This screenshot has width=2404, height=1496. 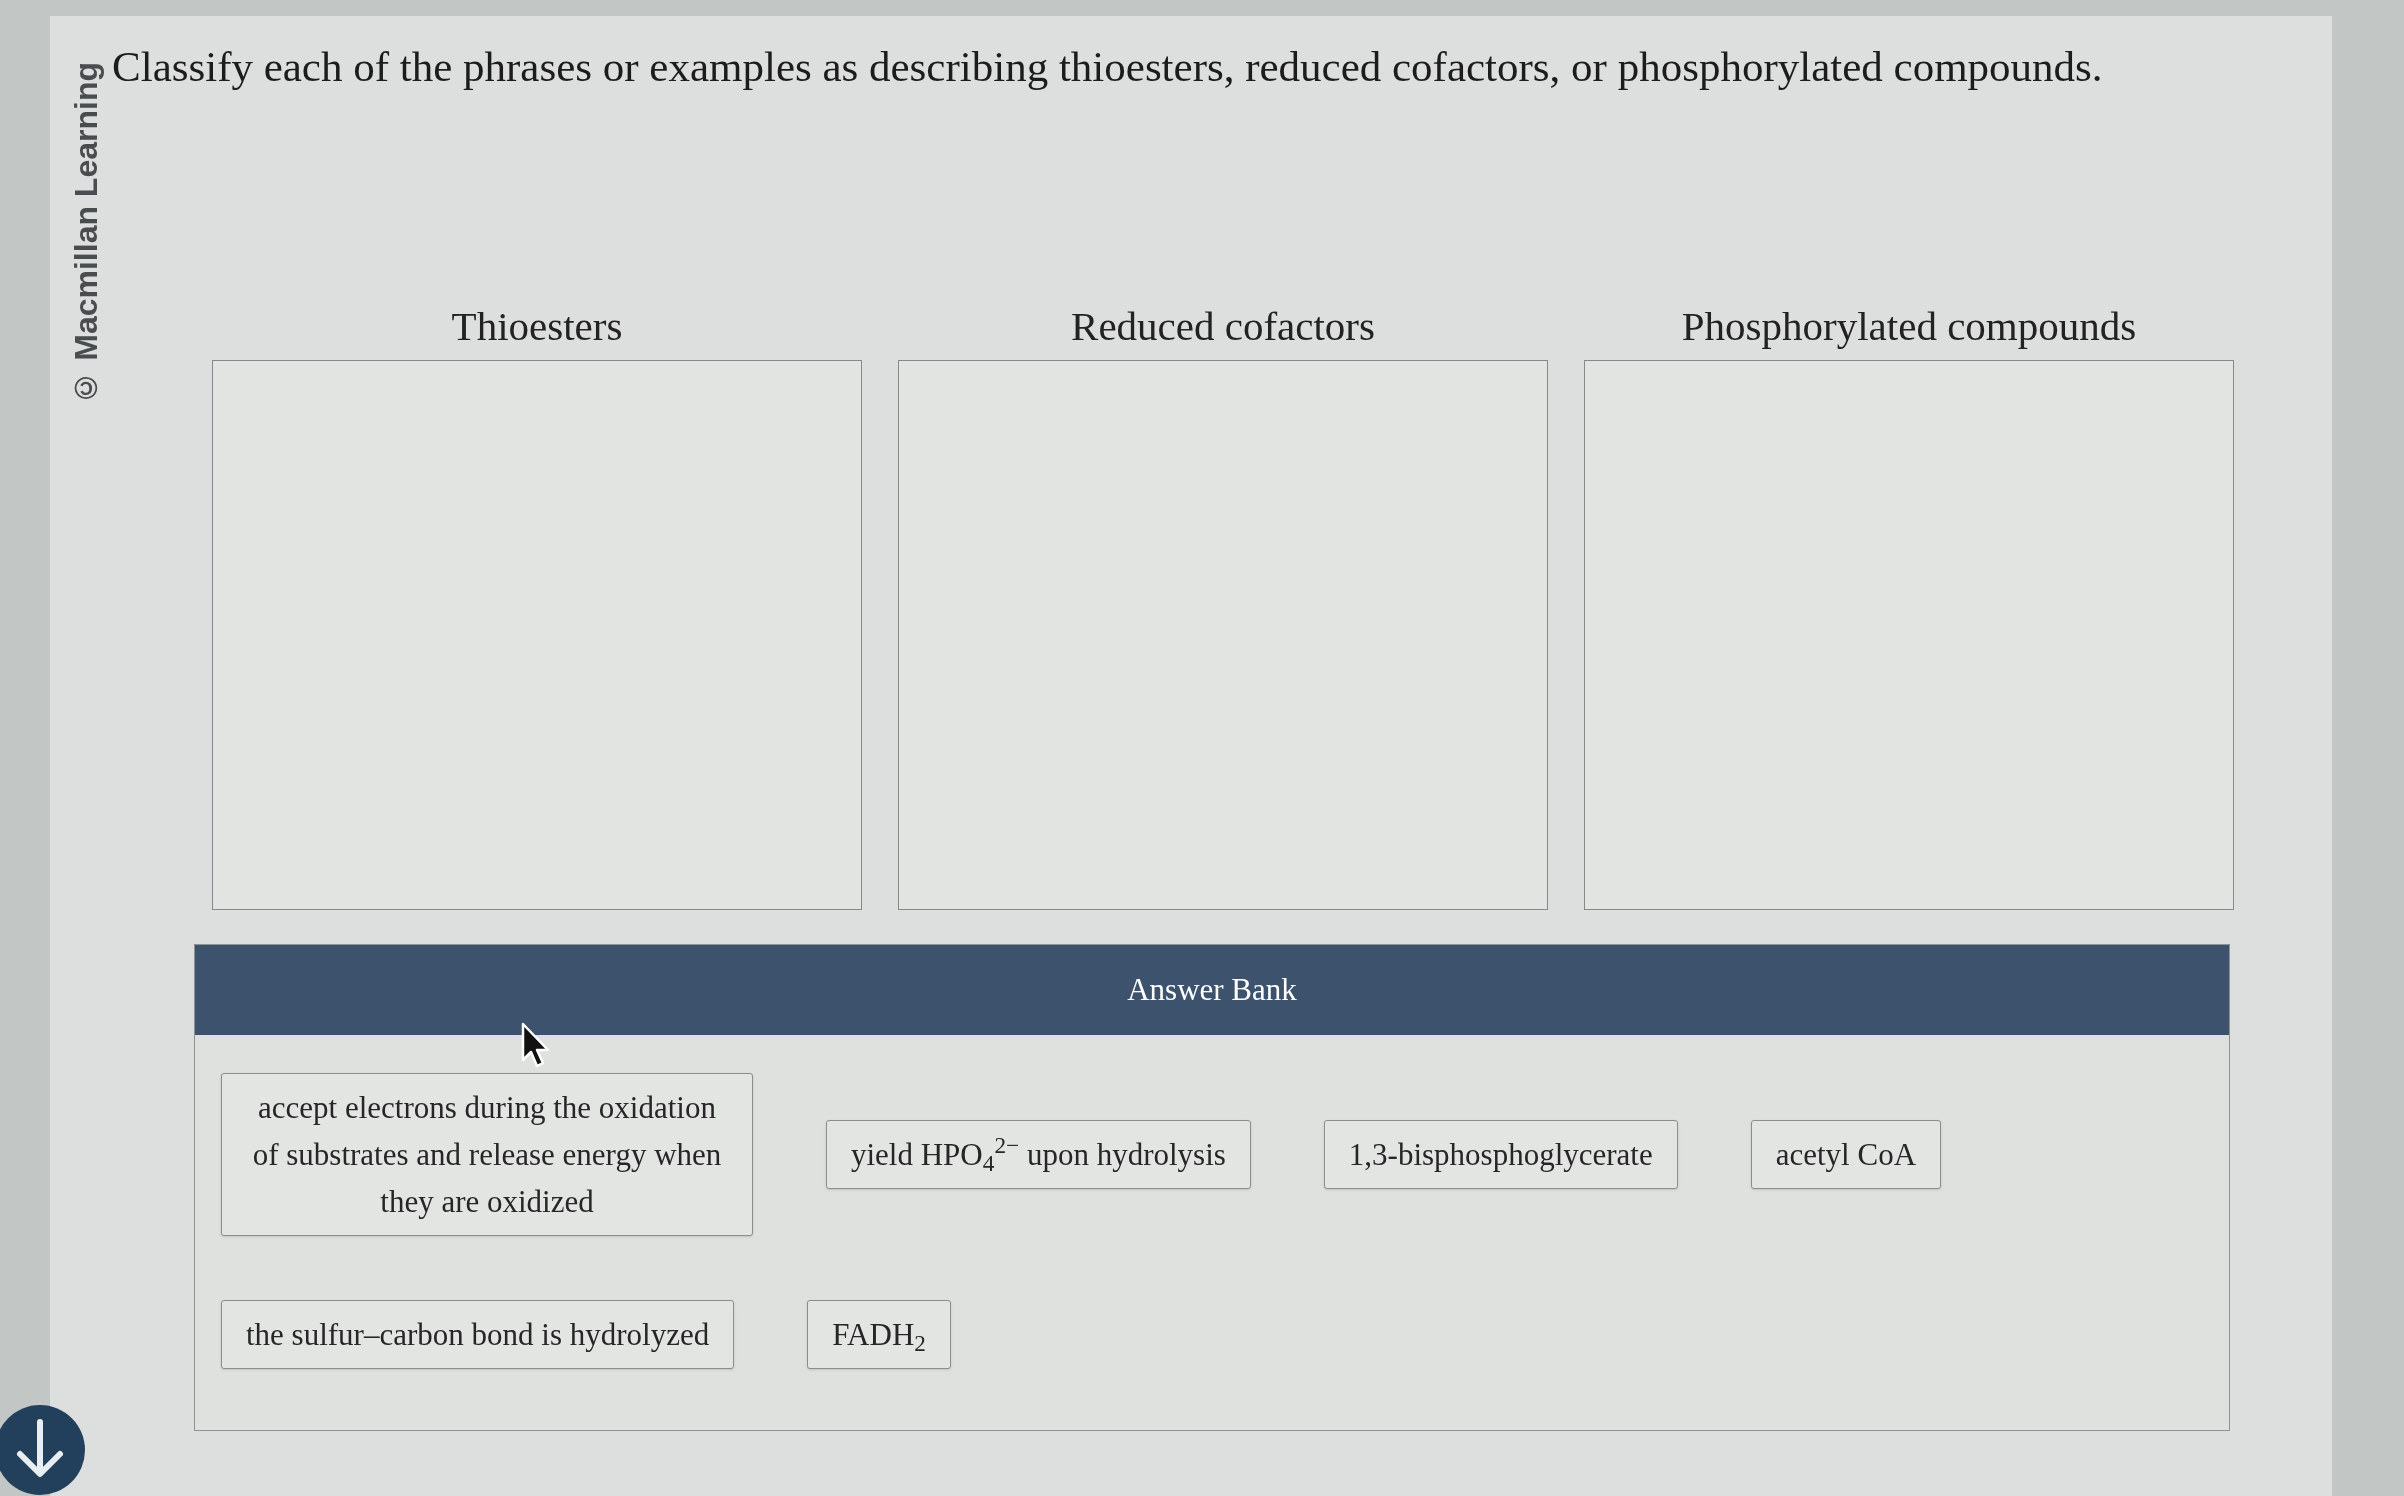 What do you see at coordinates (1500, 1154) in the screenshot?
I see `answer-tile: 1,3-bisphosphoglycerate` at bounding box center [1500, 1154].